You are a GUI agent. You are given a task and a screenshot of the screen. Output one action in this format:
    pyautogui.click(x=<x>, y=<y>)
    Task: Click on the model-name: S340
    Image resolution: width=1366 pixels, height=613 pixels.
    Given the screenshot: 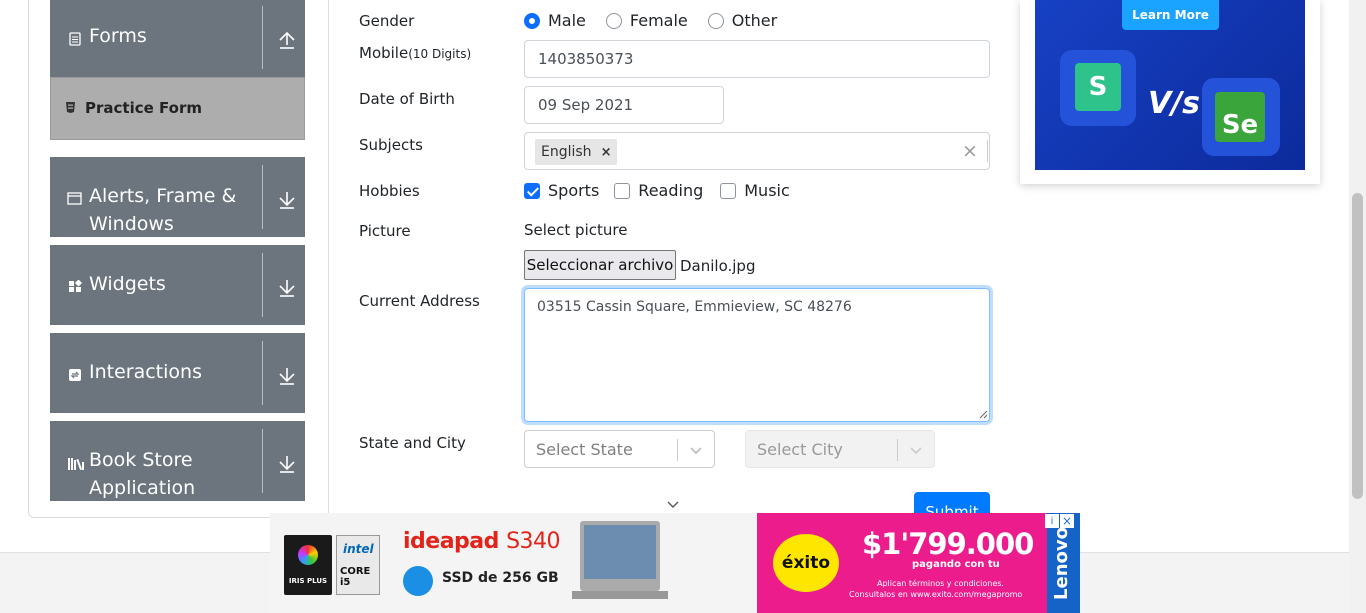 What is the action you would take?
    pyautogui.click(x=533, y=541)
    